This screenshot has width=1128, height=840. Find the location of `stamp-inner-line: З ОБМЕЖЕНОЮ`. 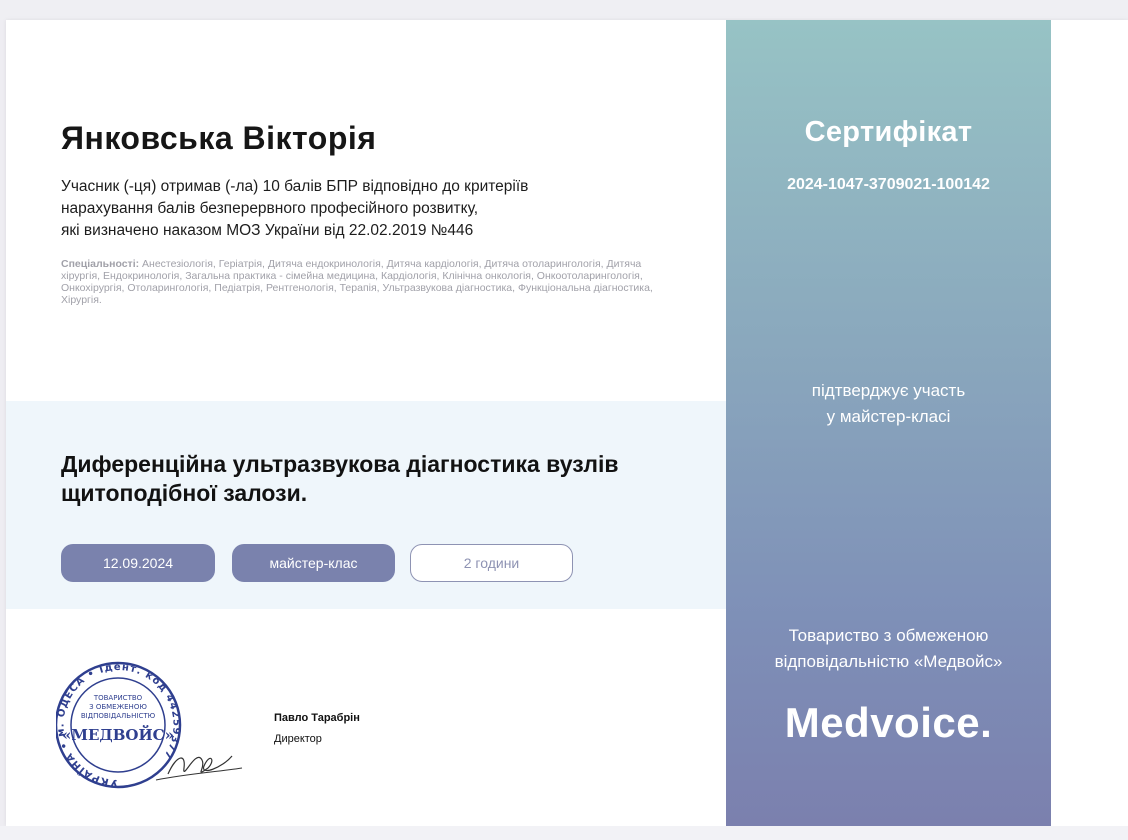

stamp-inner-line: З ОБМЕЖЕНОЮ is located at coordinates (118, 707).